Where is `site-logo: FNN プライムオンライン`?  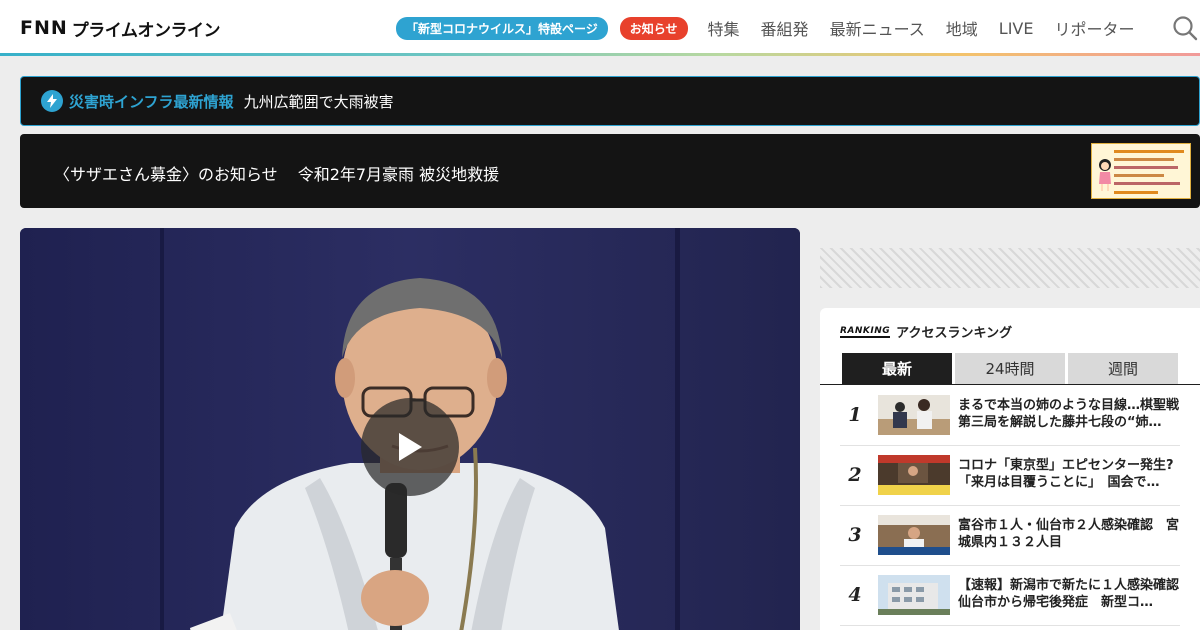 site-logo: FNN プライムオンライン is located at coordinates (120, 28).